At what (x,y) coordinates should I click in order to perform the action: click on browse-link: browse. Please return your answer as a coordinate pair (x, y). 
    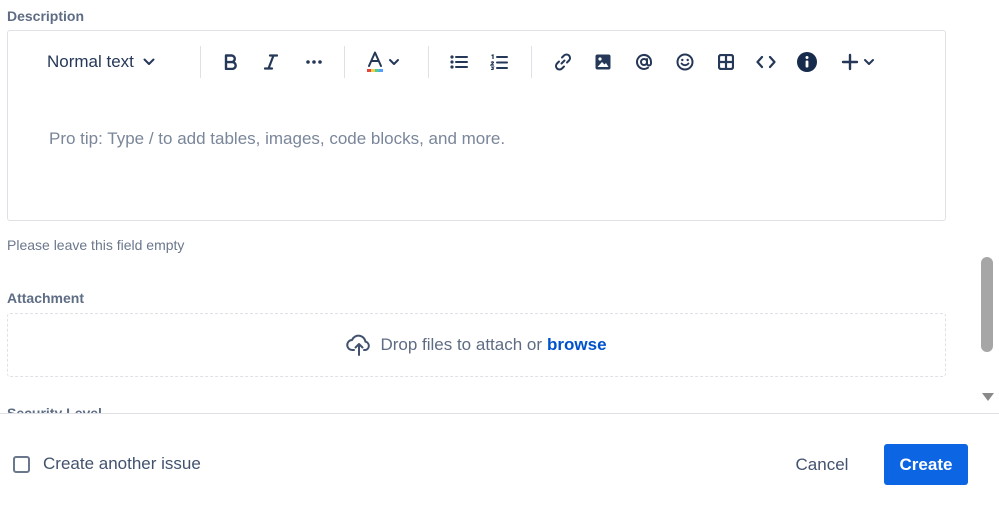
    Looking at the image, I should click on (577, 345).